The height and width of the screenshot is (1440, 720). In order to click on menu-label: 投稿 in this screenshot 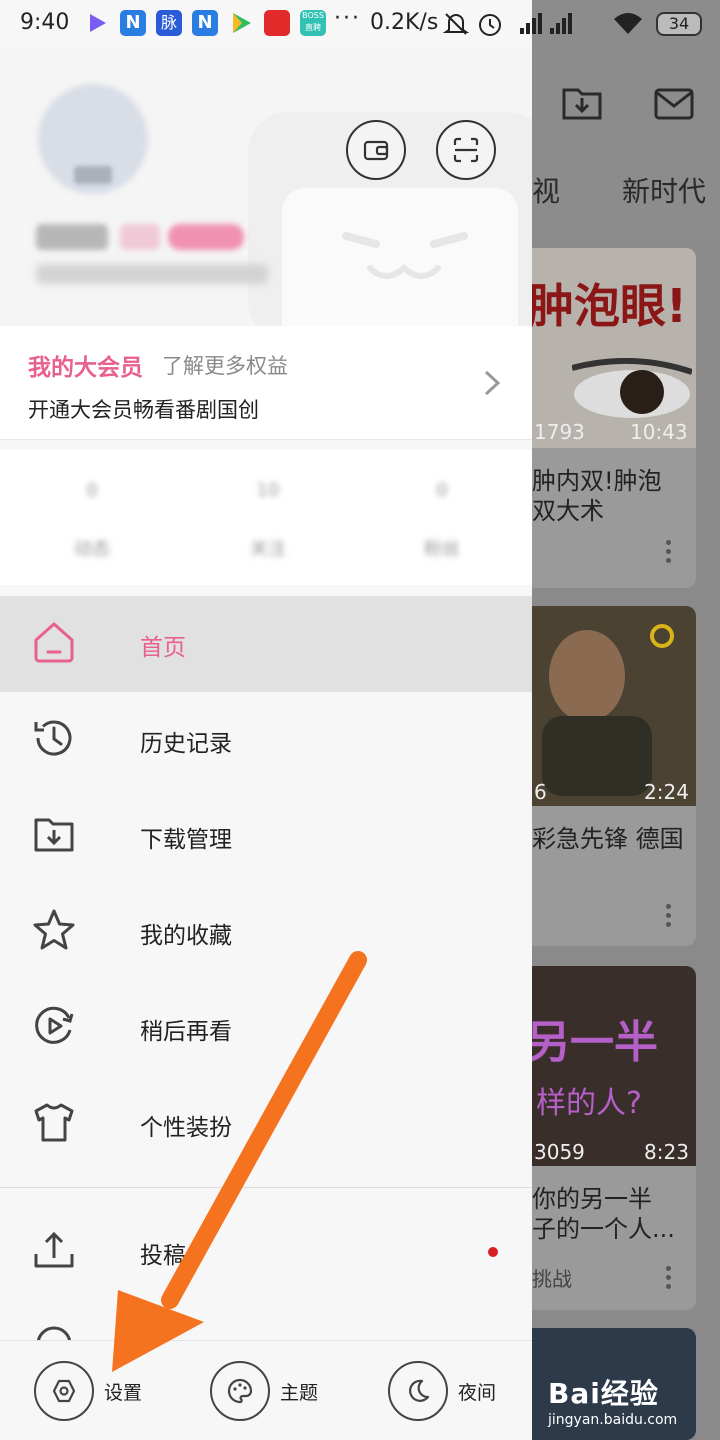, I will do `click(163, 1256)`.